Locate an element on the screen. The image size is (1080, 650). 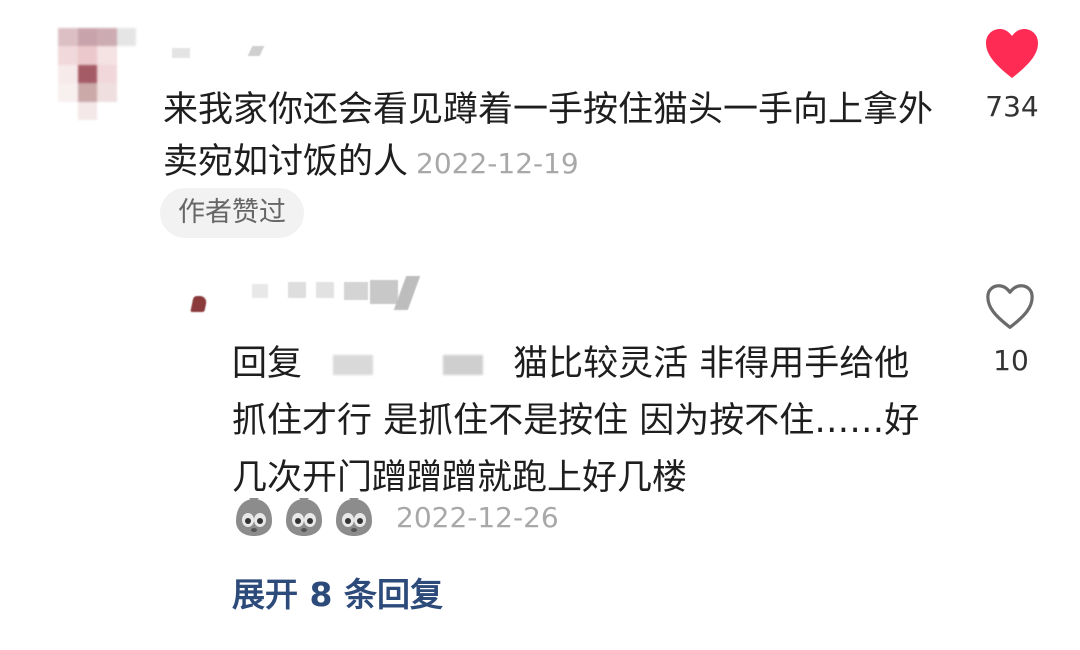
reply-emojis: 2022-12-26 is located at coordinates (395, 517).